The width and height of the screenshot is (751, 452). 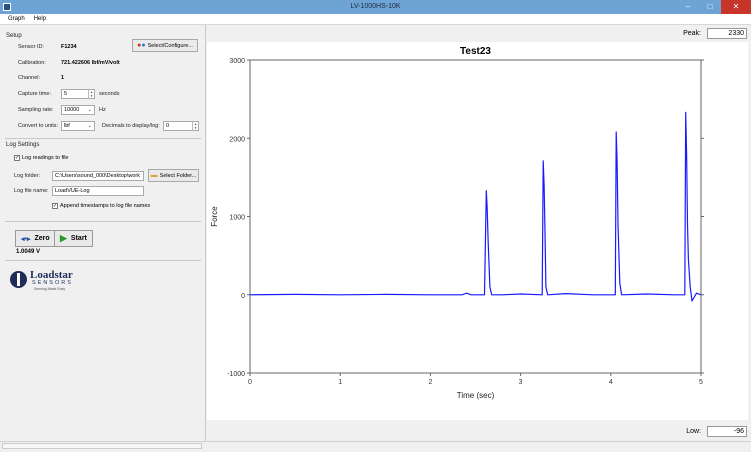 What do you see at coordinates (375, 19) in the screenshot?
I see `menu-bar: Graph Help` at bounding box center [375, 19].